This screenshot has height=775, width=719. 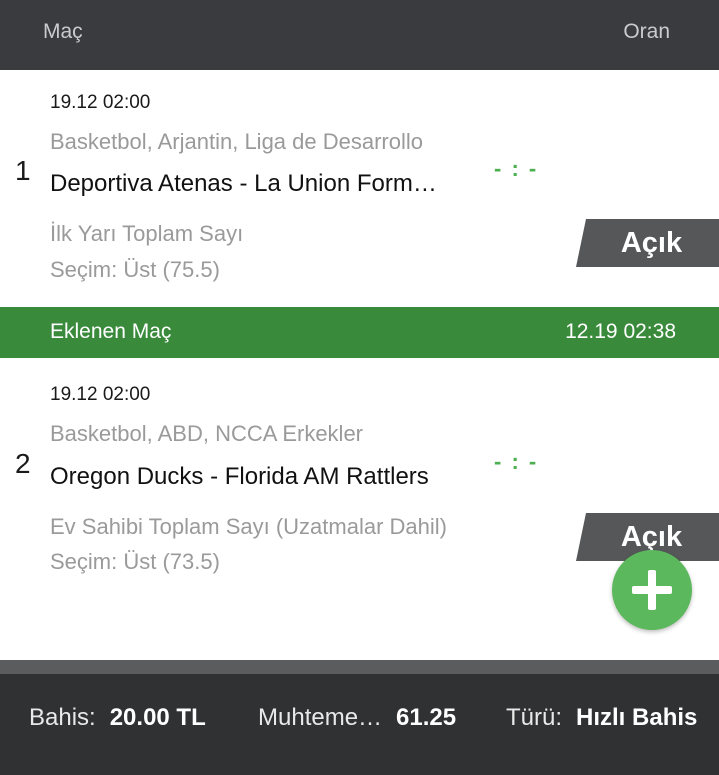 What do you see at coordinates (23, 463) in the screenshot?
I see `bet-index: 2` at bounding box center [23, 463].